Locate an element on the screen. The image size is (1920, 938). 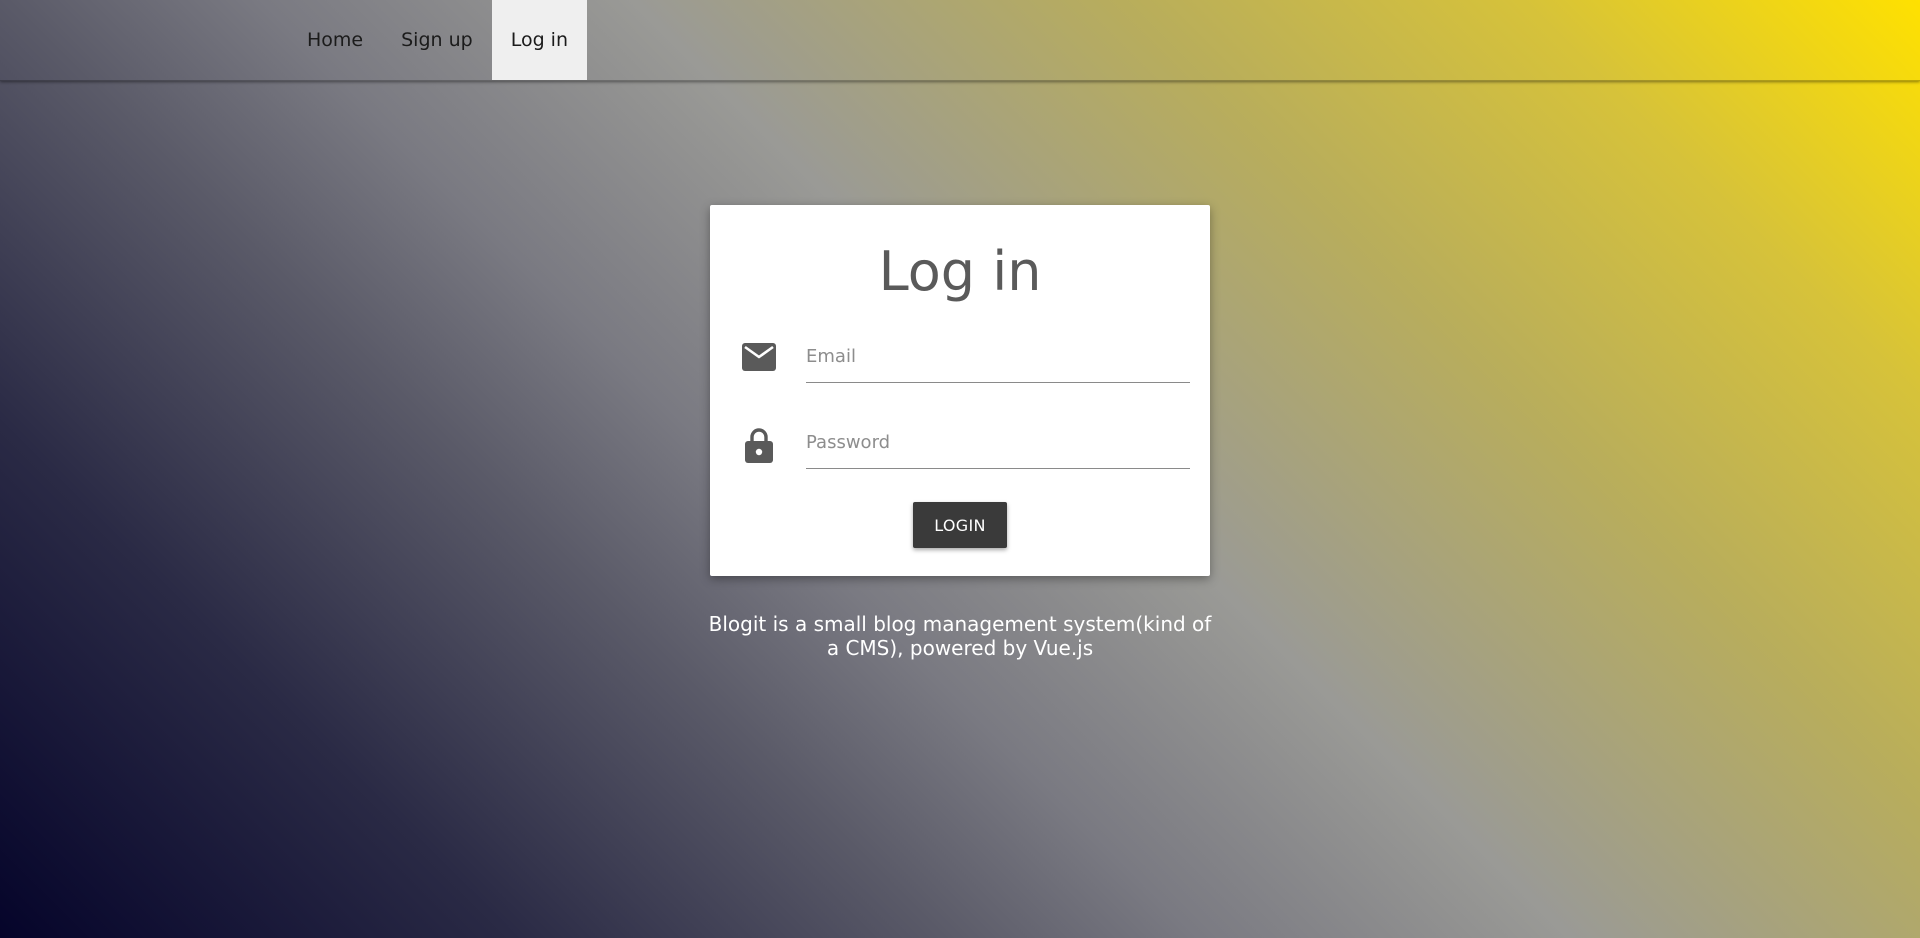
login-button: LOGIN is located at coordinates (960, 525).